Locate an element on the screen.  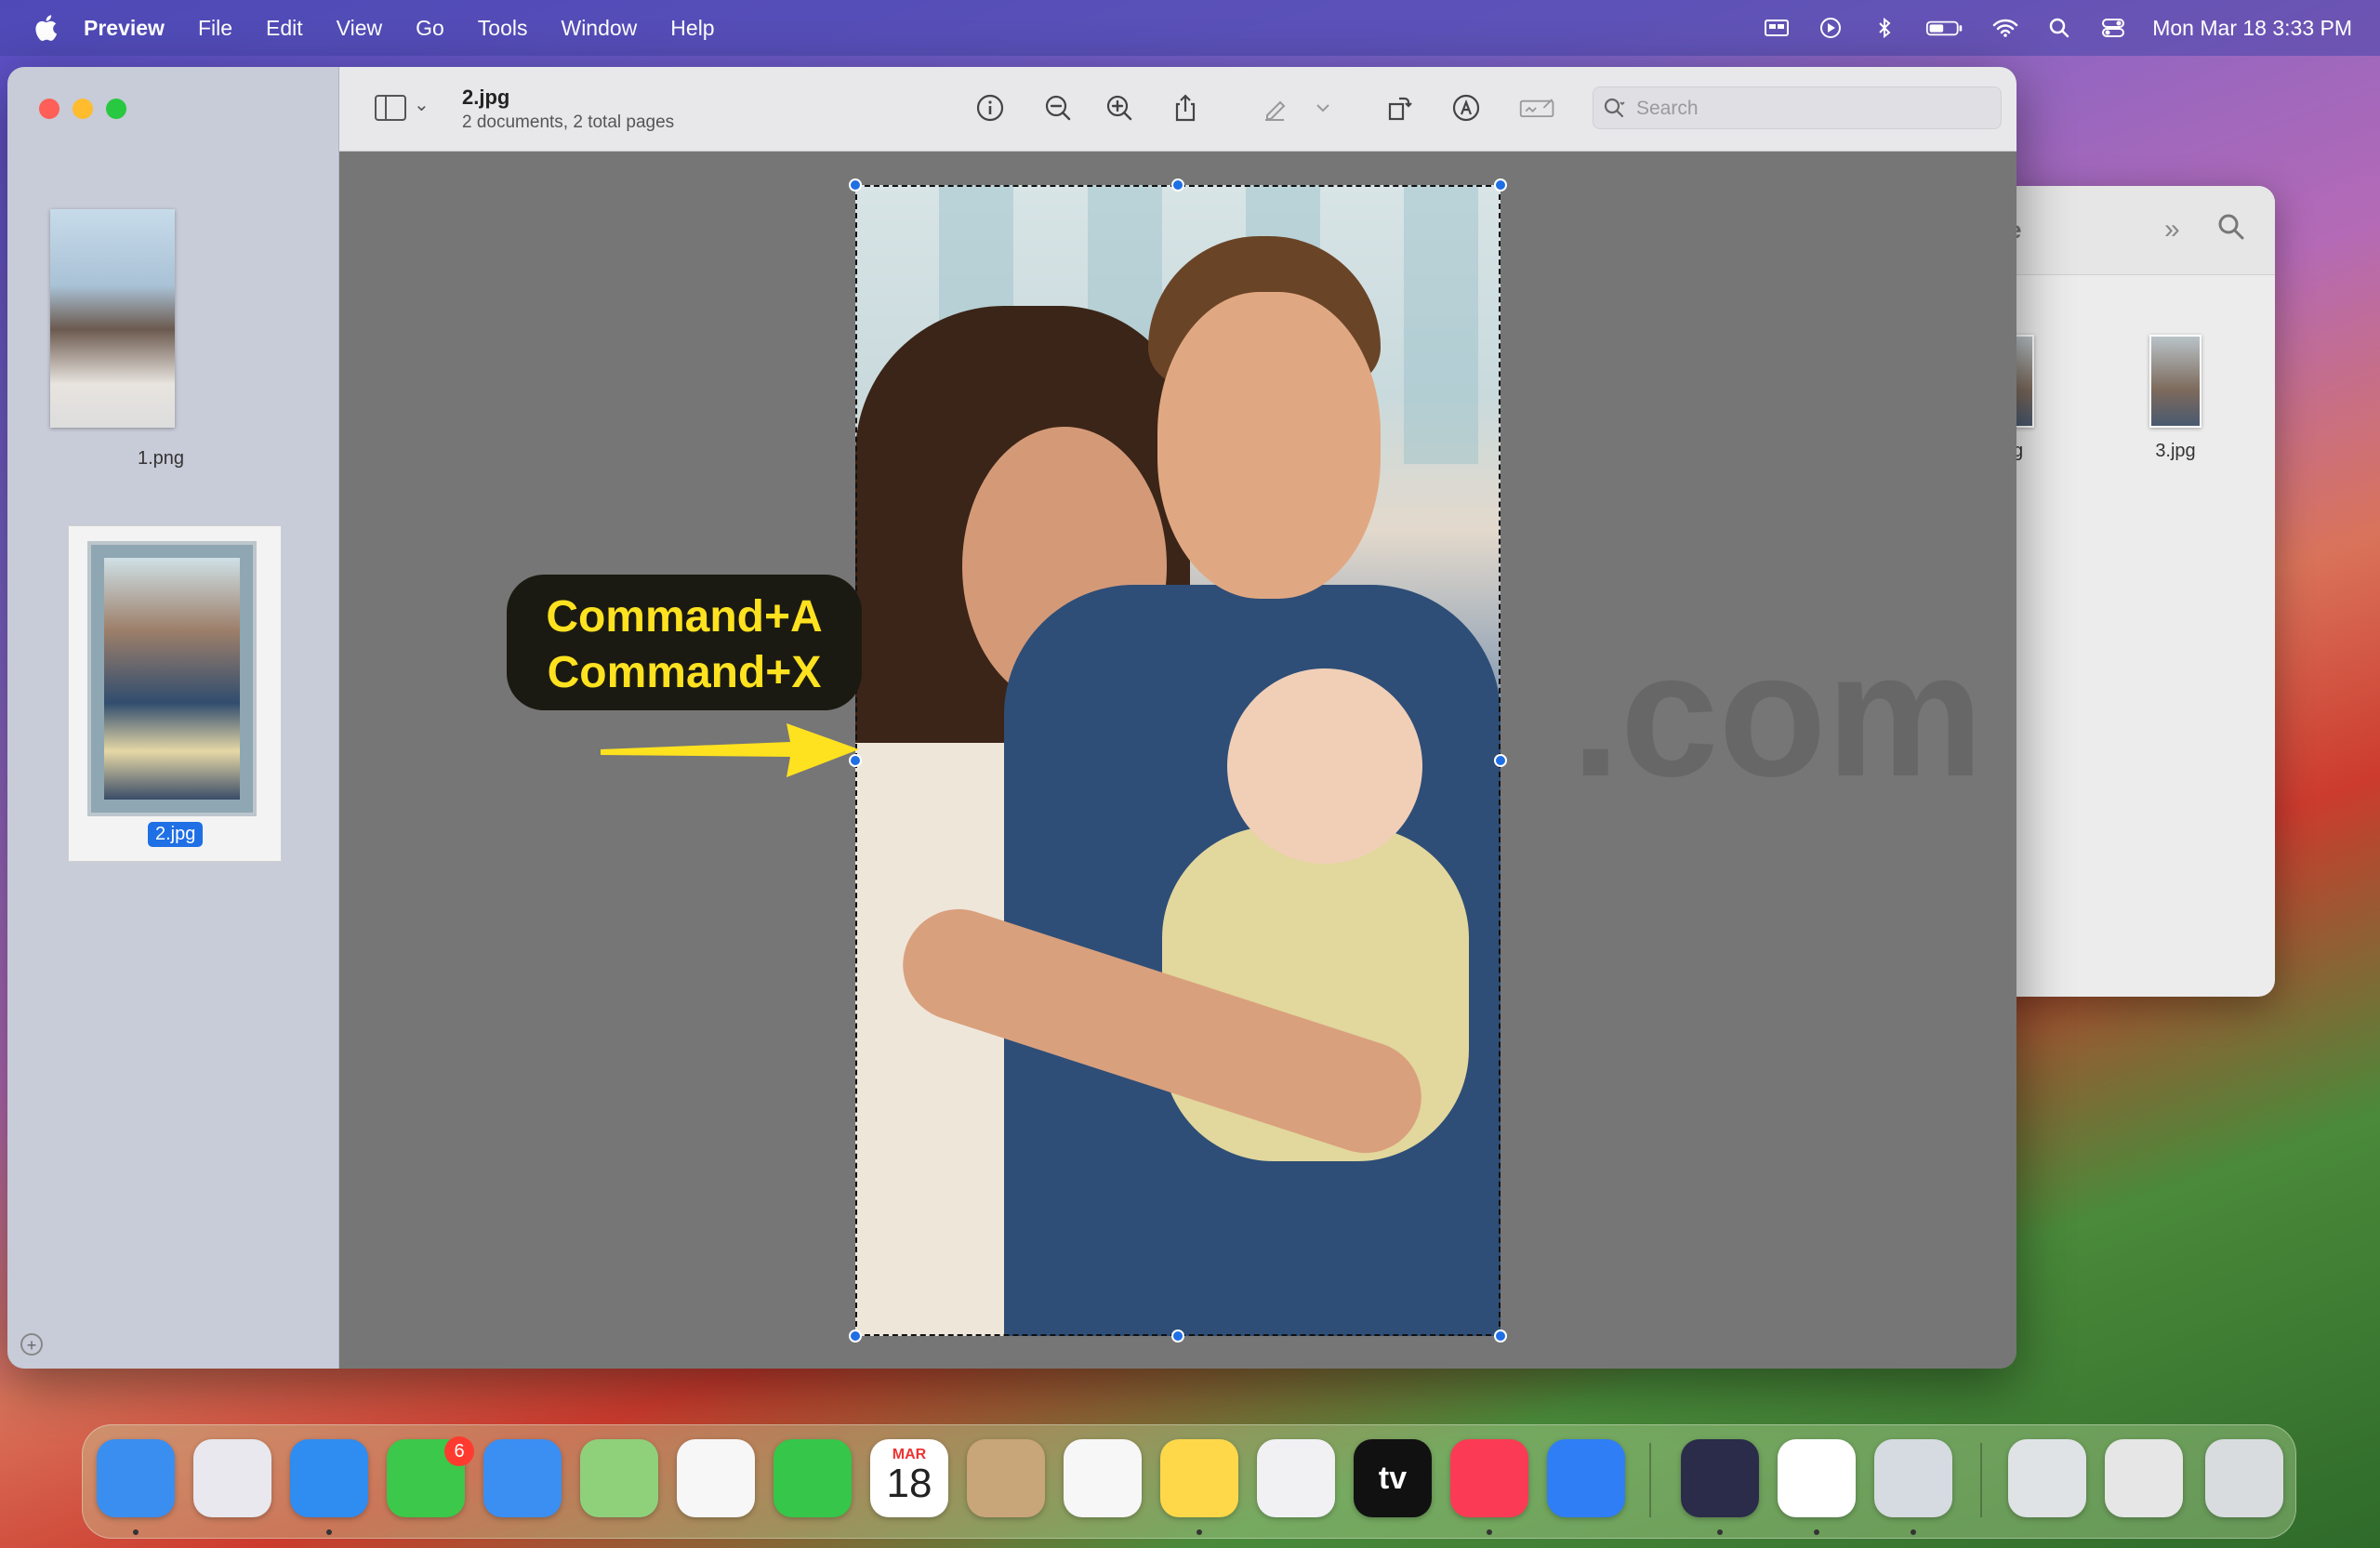
finder-file: 3.jpg is located at coordinates (2175, 398).